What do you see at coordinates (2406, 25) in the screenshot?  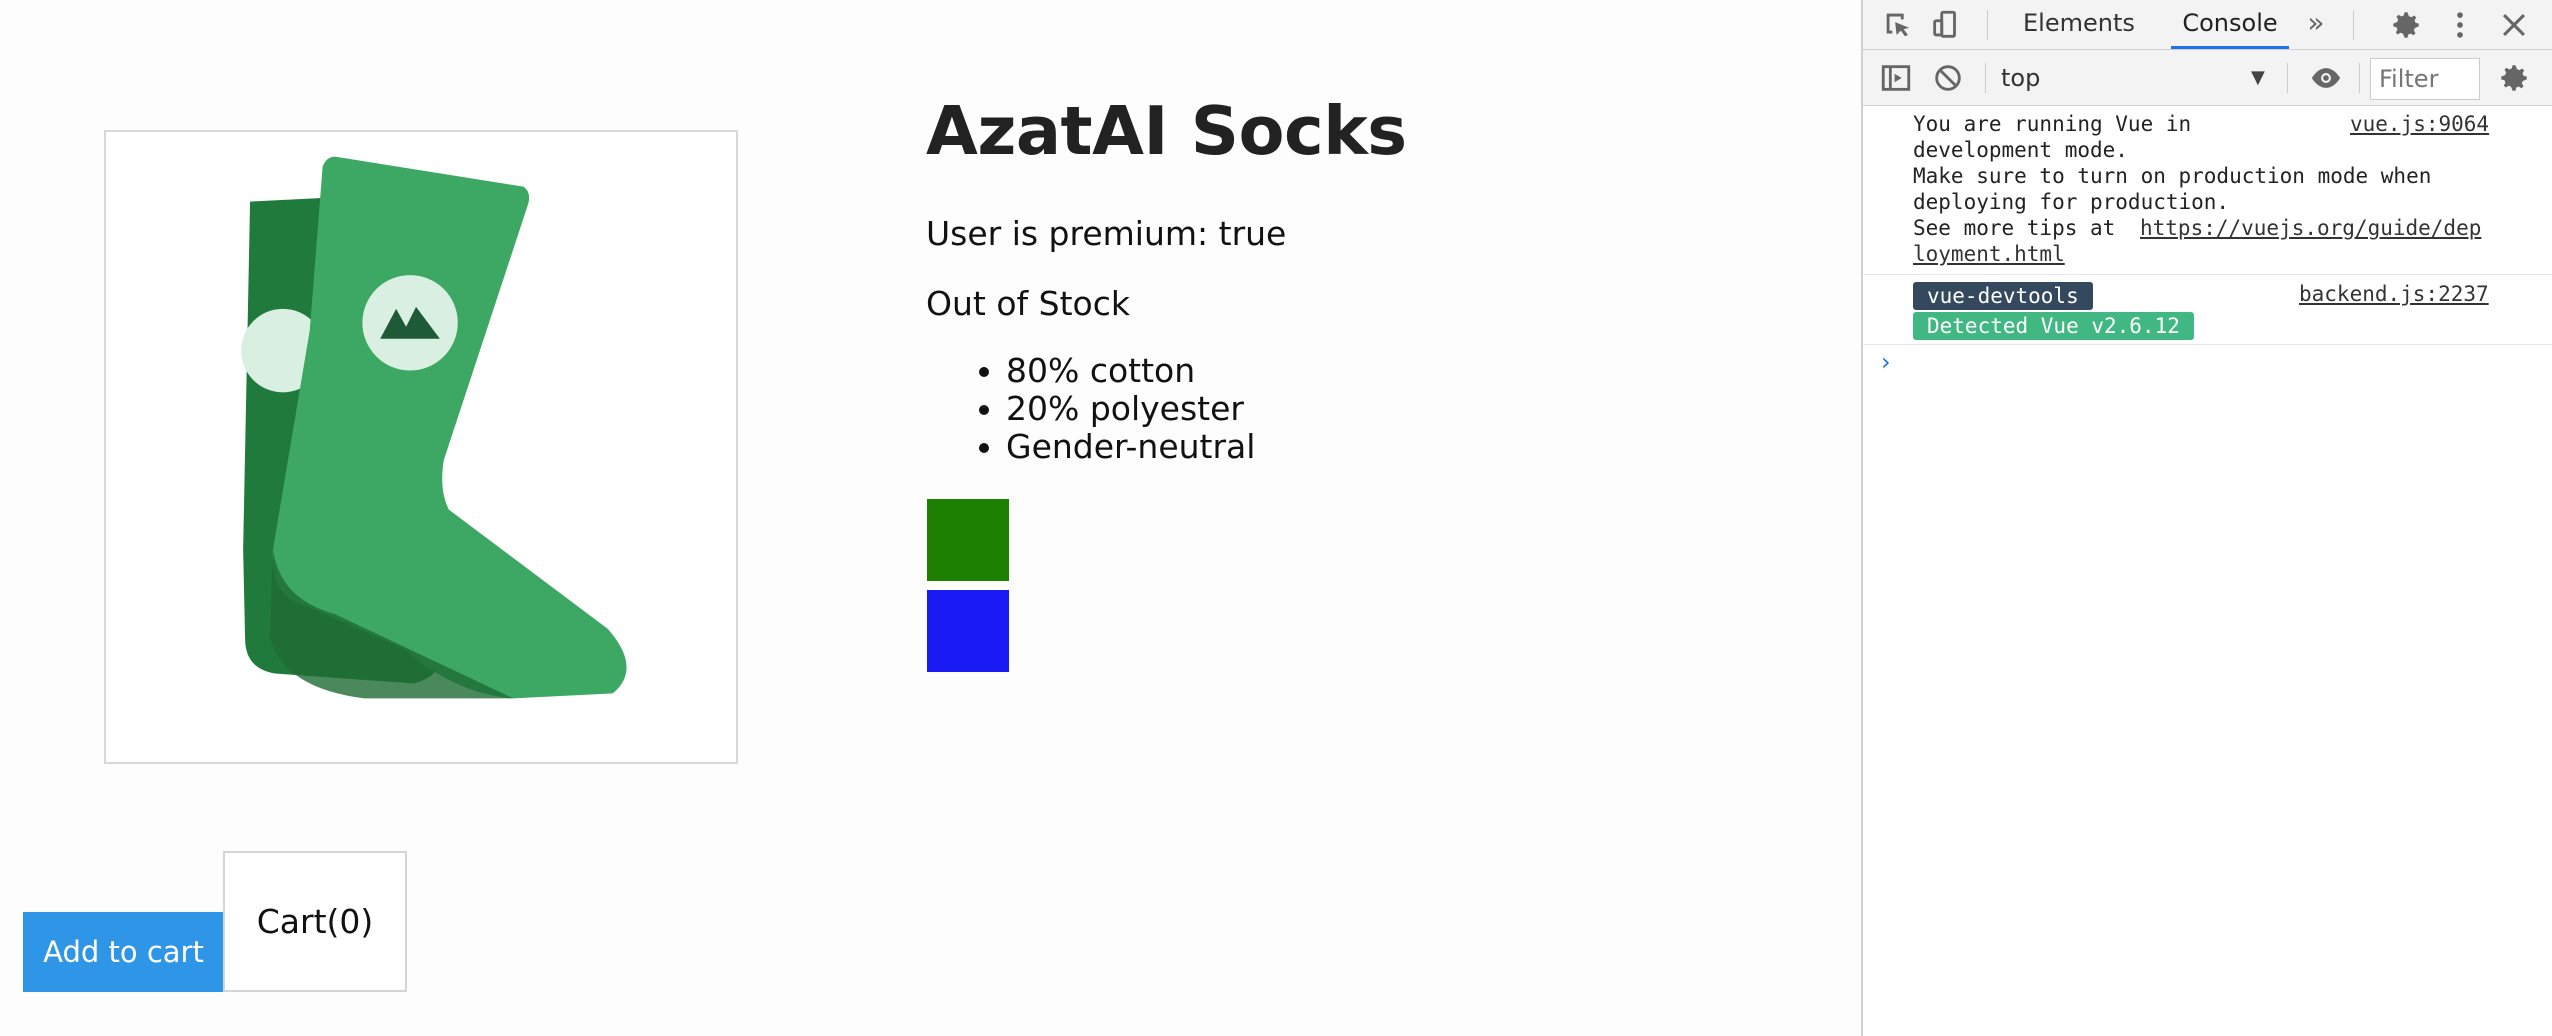 I see `gear-icon` at bounding box center [2406, 25].